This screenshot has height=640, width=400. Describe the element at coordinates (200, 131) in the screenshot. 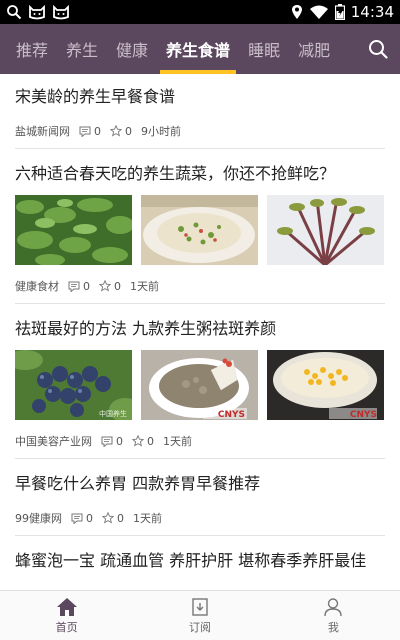

I see `article-meta: 盐城新闻网 0 0 9小时前` at that location.